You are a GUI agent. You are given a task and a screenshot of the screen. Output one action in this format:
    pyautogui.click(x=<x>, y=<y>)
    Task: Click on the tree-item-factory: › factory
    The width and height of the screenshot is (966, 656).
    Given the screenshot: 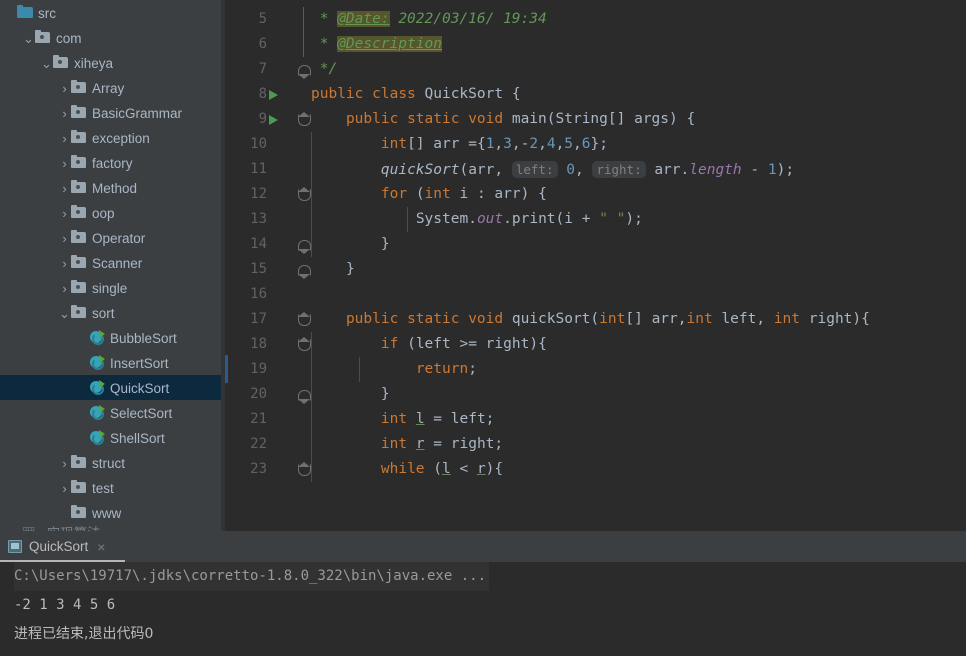 What is the action you would take?
    pyautogui.click(x=110, y=162)
    